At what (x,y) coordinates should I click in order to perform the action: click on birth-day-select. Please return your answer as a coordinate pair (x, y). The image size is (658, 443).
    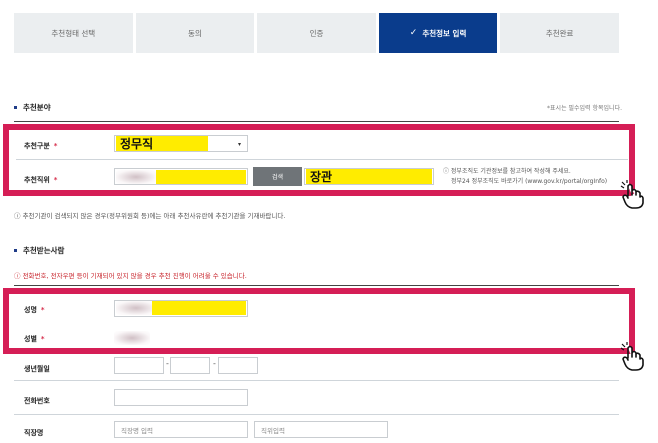
    Looking at the image, I should click on (238, 365).